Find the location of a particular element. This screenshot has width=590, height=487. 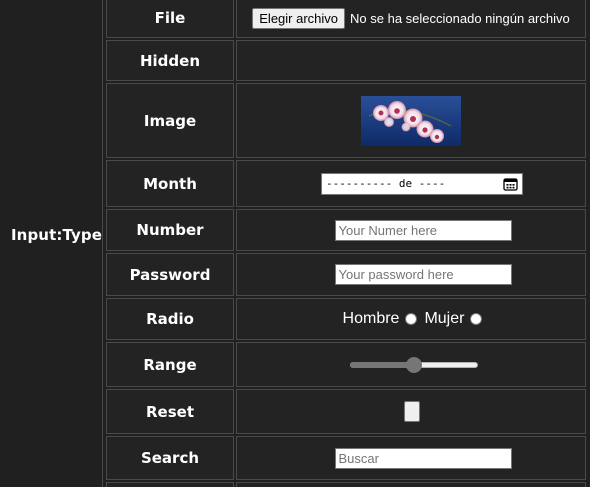

row-label-text: Radio is located at coordinates (170, 319).